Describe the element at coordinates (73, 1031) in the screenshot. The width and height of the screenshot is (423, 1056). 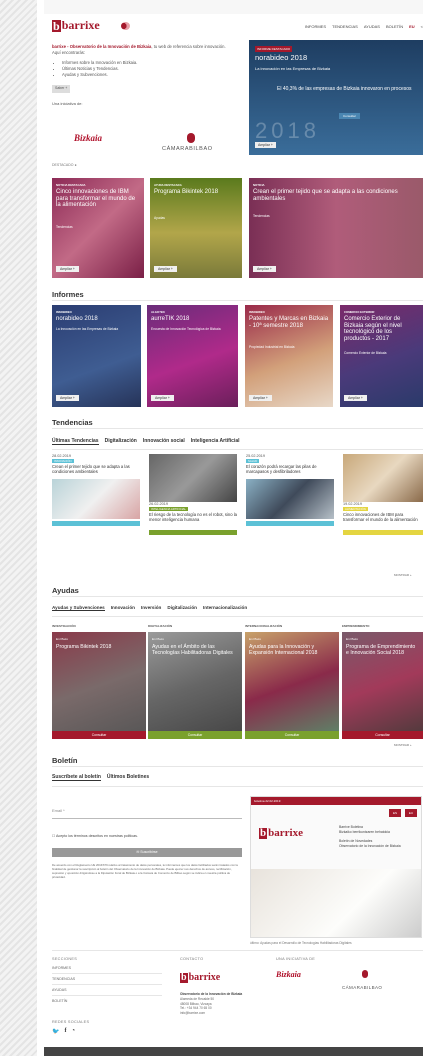
I see `rss-icon: ◔` at that location.